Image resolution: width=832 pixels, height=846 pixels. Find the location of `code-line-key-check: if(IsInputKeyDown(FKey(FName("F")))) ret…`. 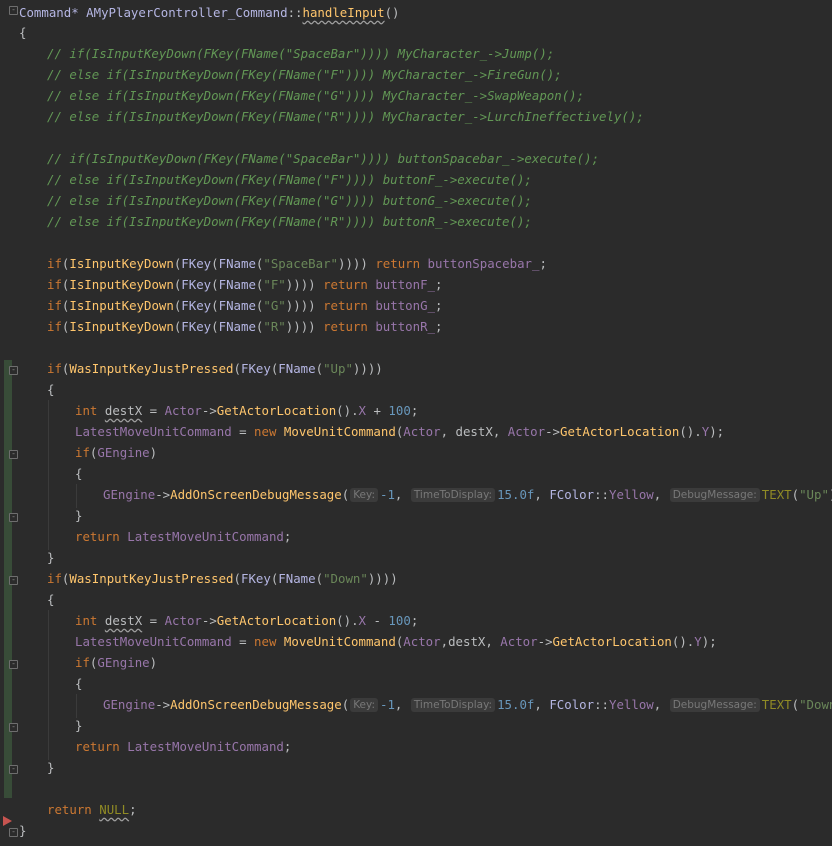

code-line-key-check: if(IsInputKeyDown(FKey(FName("F")))) ret… is located at coordinates (244, 284).